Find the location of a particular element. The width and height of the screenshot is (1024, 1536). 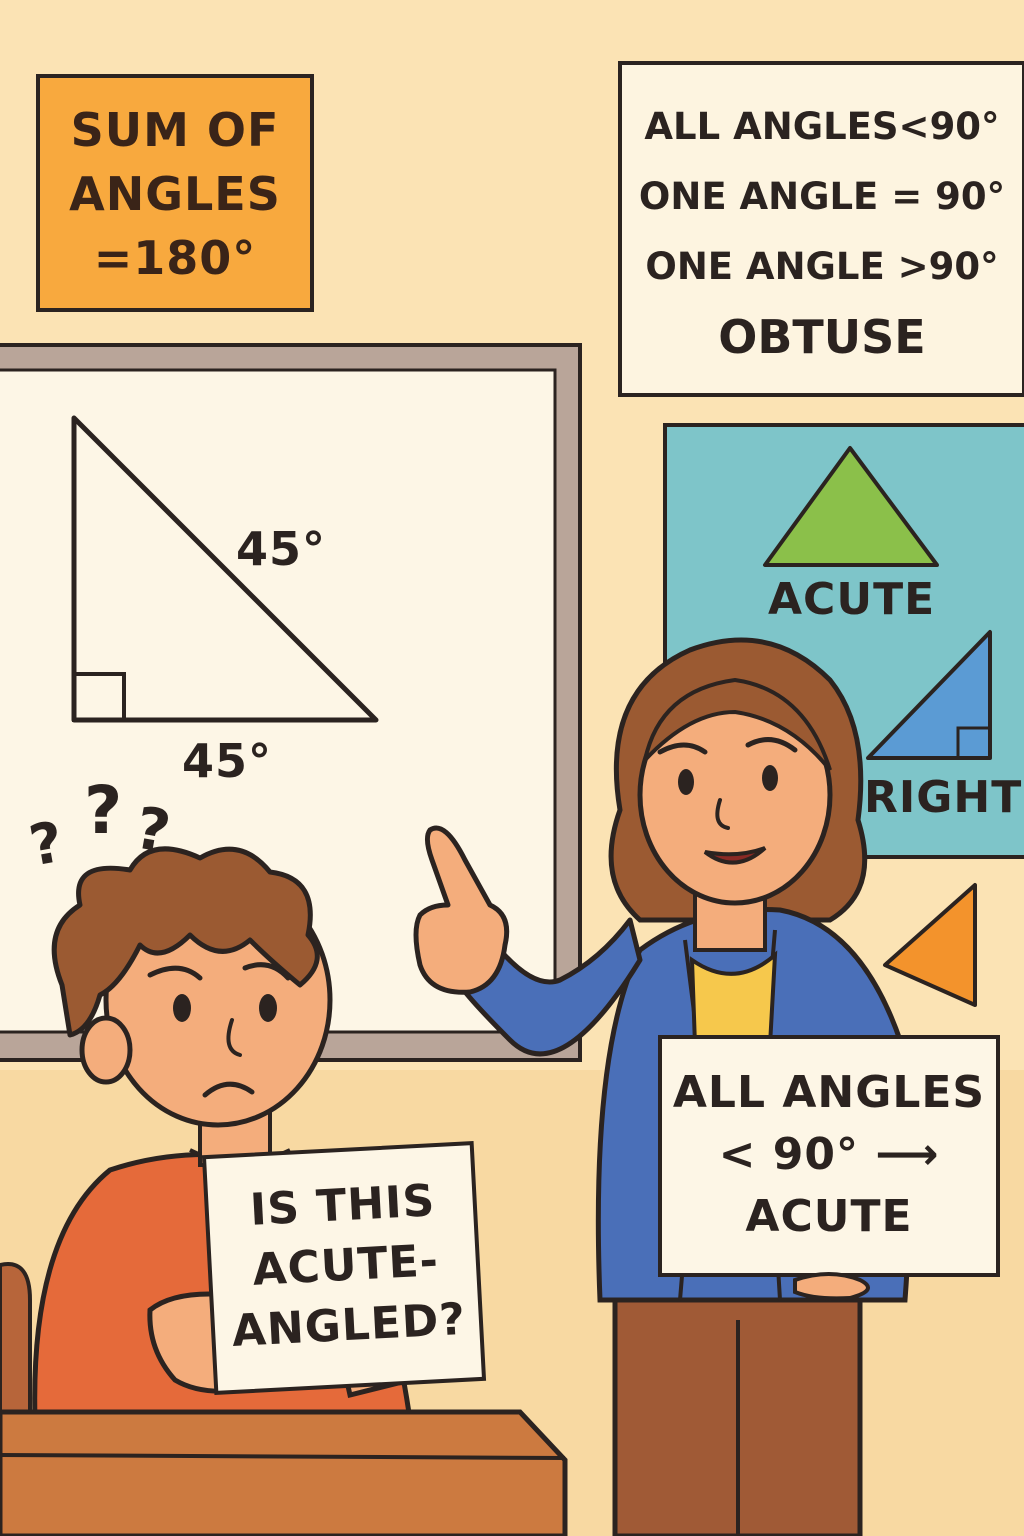

desk is located at coordinates (284, 1472).